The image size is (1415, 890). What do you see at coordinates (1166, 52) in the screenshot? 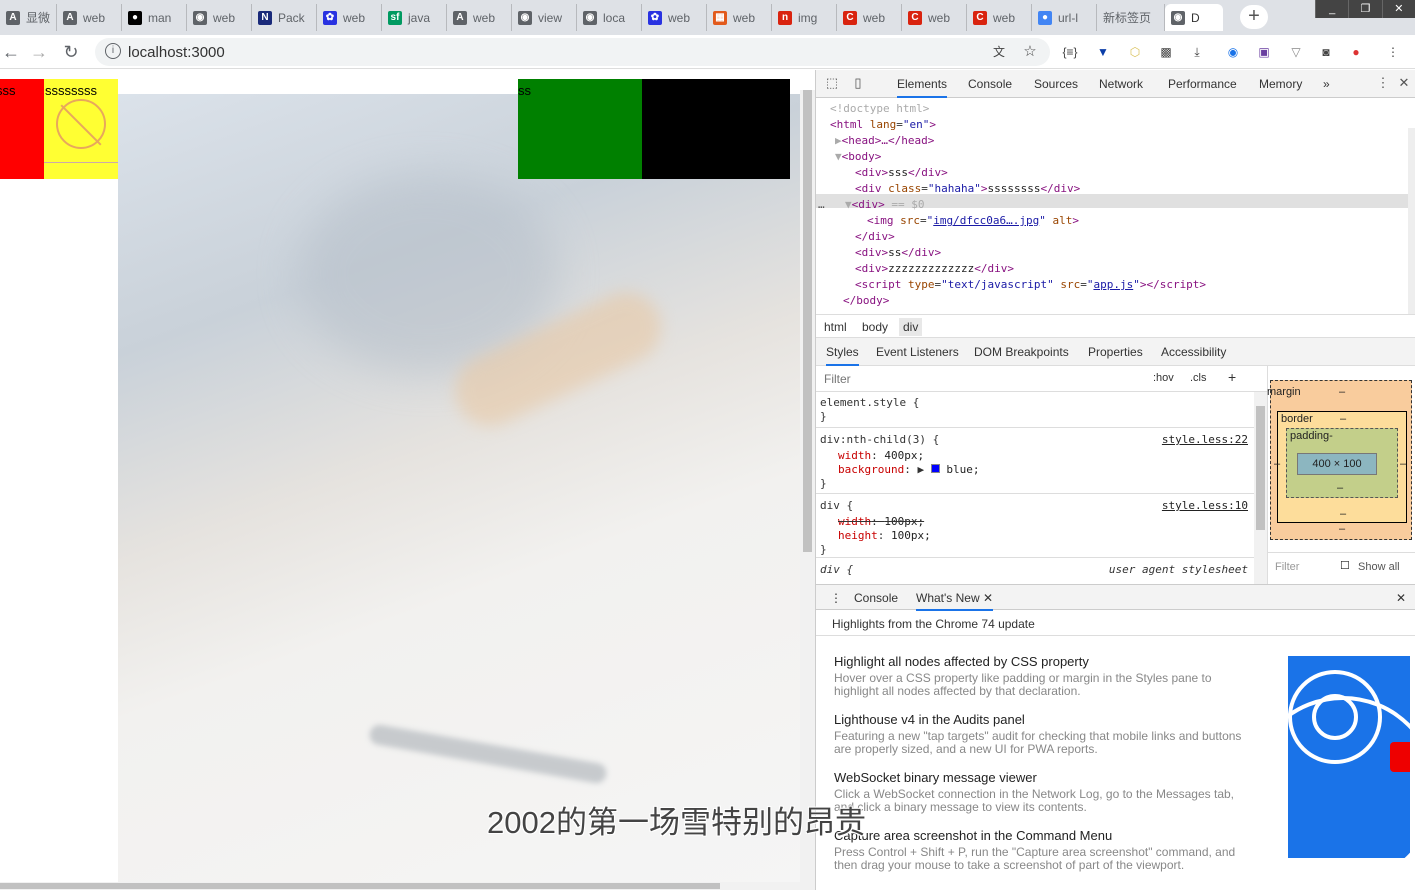
I see `qr-code-icon: ▩` at bounding box center [1166, 52].